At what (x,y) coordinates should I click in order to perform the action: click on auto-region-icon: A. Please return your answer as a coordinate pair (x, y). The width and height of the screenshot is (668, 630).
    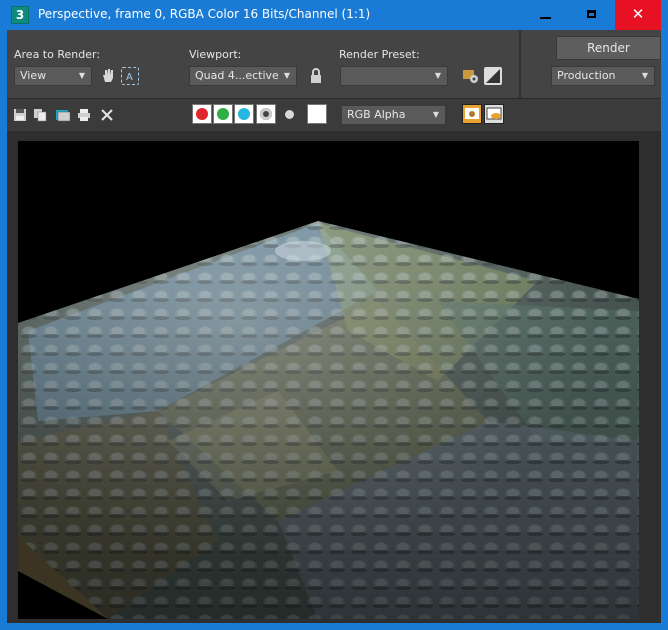
    Looking at the image, I should click on (130, 76).